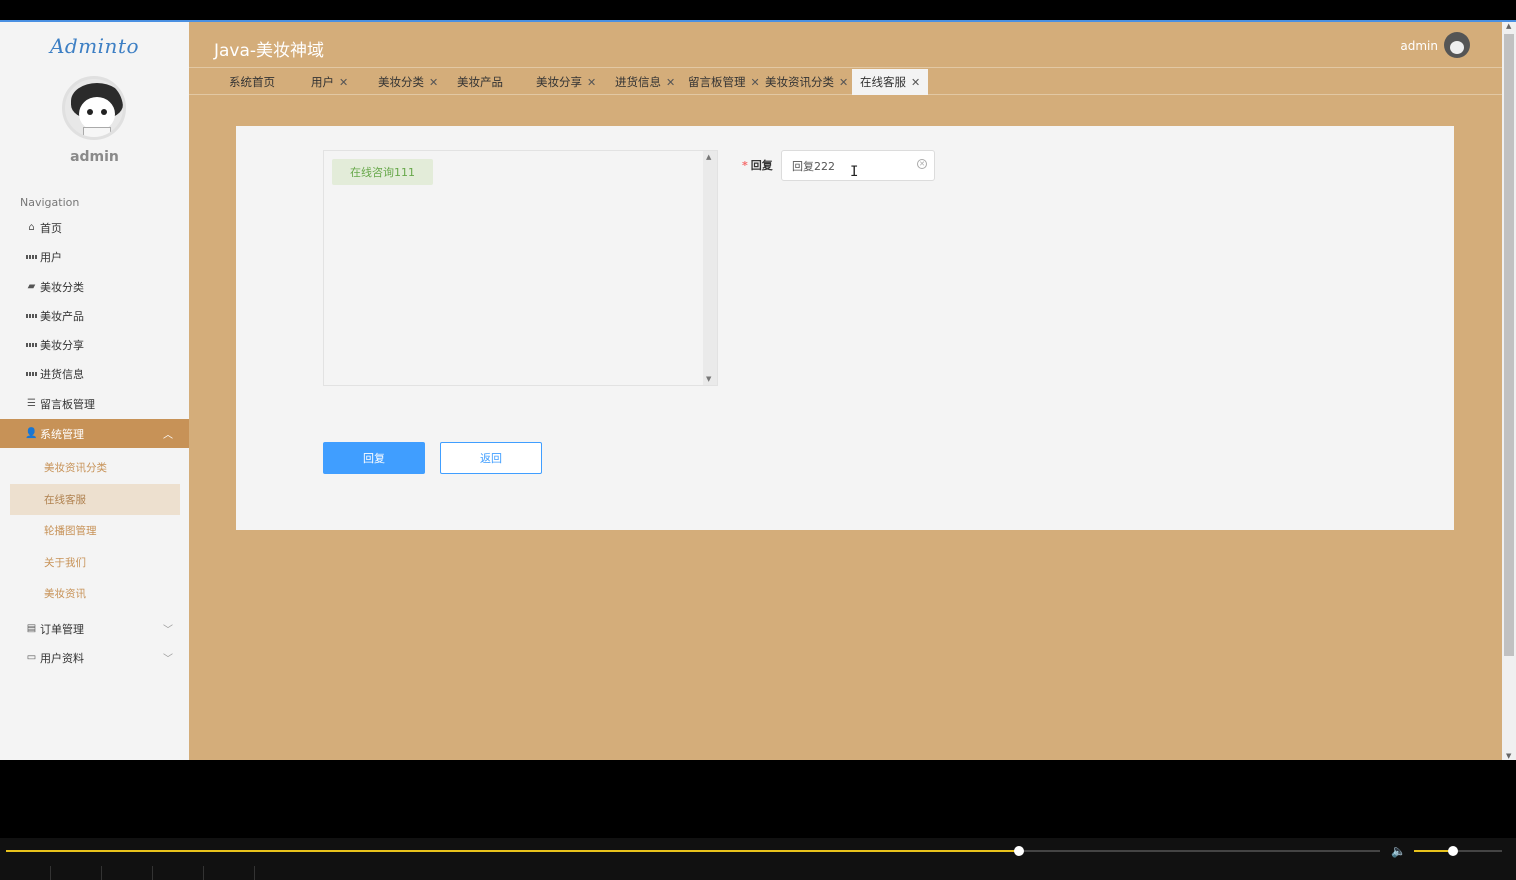 The width and height of the screenshot is (1516, 880). I want to click on chat-message-list: 在线咨询111 ▲ ▼, so click(520, 268).